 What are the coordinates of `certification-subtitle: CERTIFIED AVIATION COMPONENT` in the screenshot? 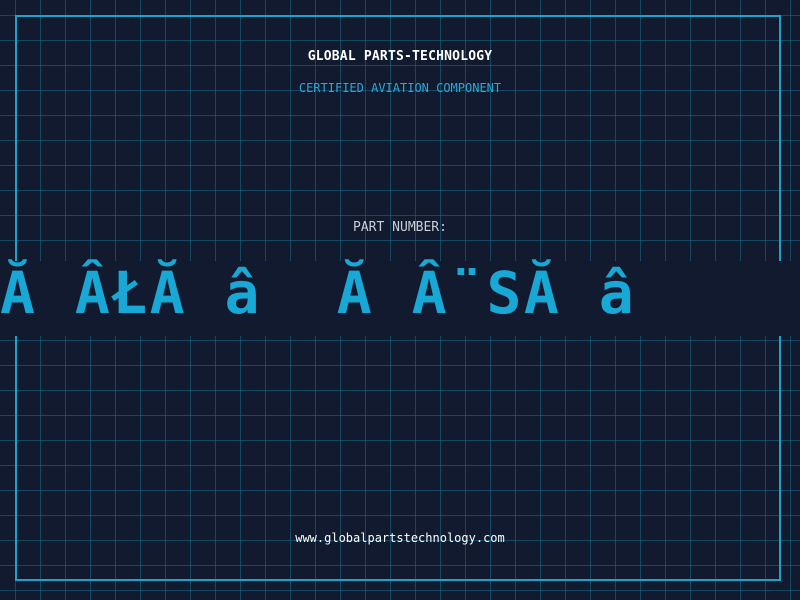 It's located at (400, 88).